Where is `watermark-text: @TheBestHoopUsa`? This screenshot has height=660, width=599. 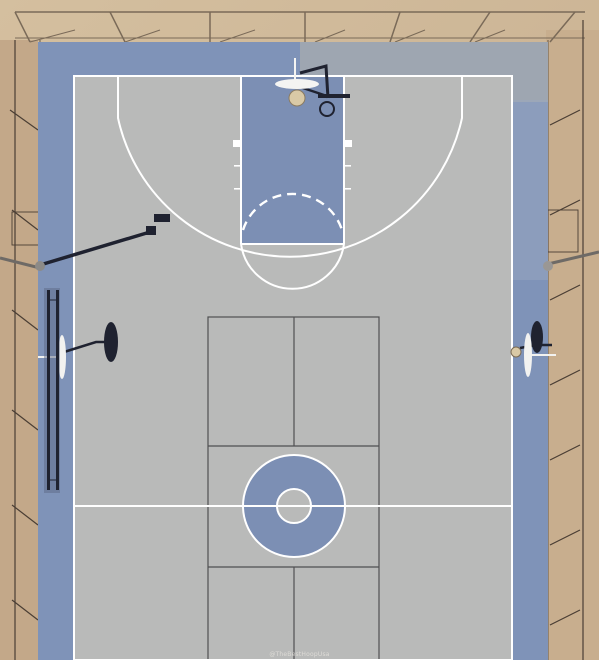 watermark-text: @TheBestHoopUsa is located at coordinates (299, 654).